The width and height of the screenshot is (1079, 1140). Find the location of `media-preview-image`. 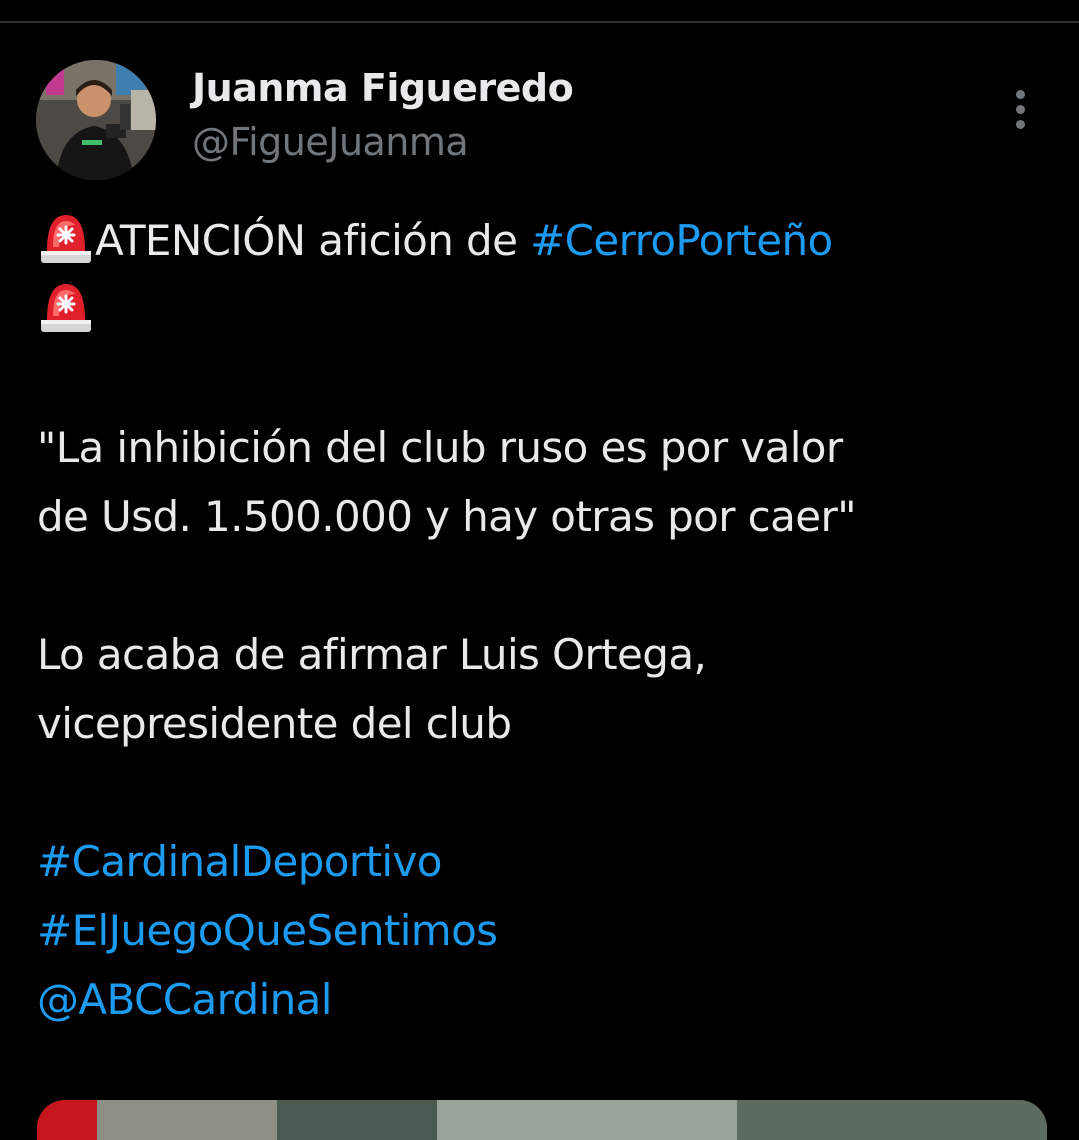

media-preview-image is located at coordinates (542, 1120).